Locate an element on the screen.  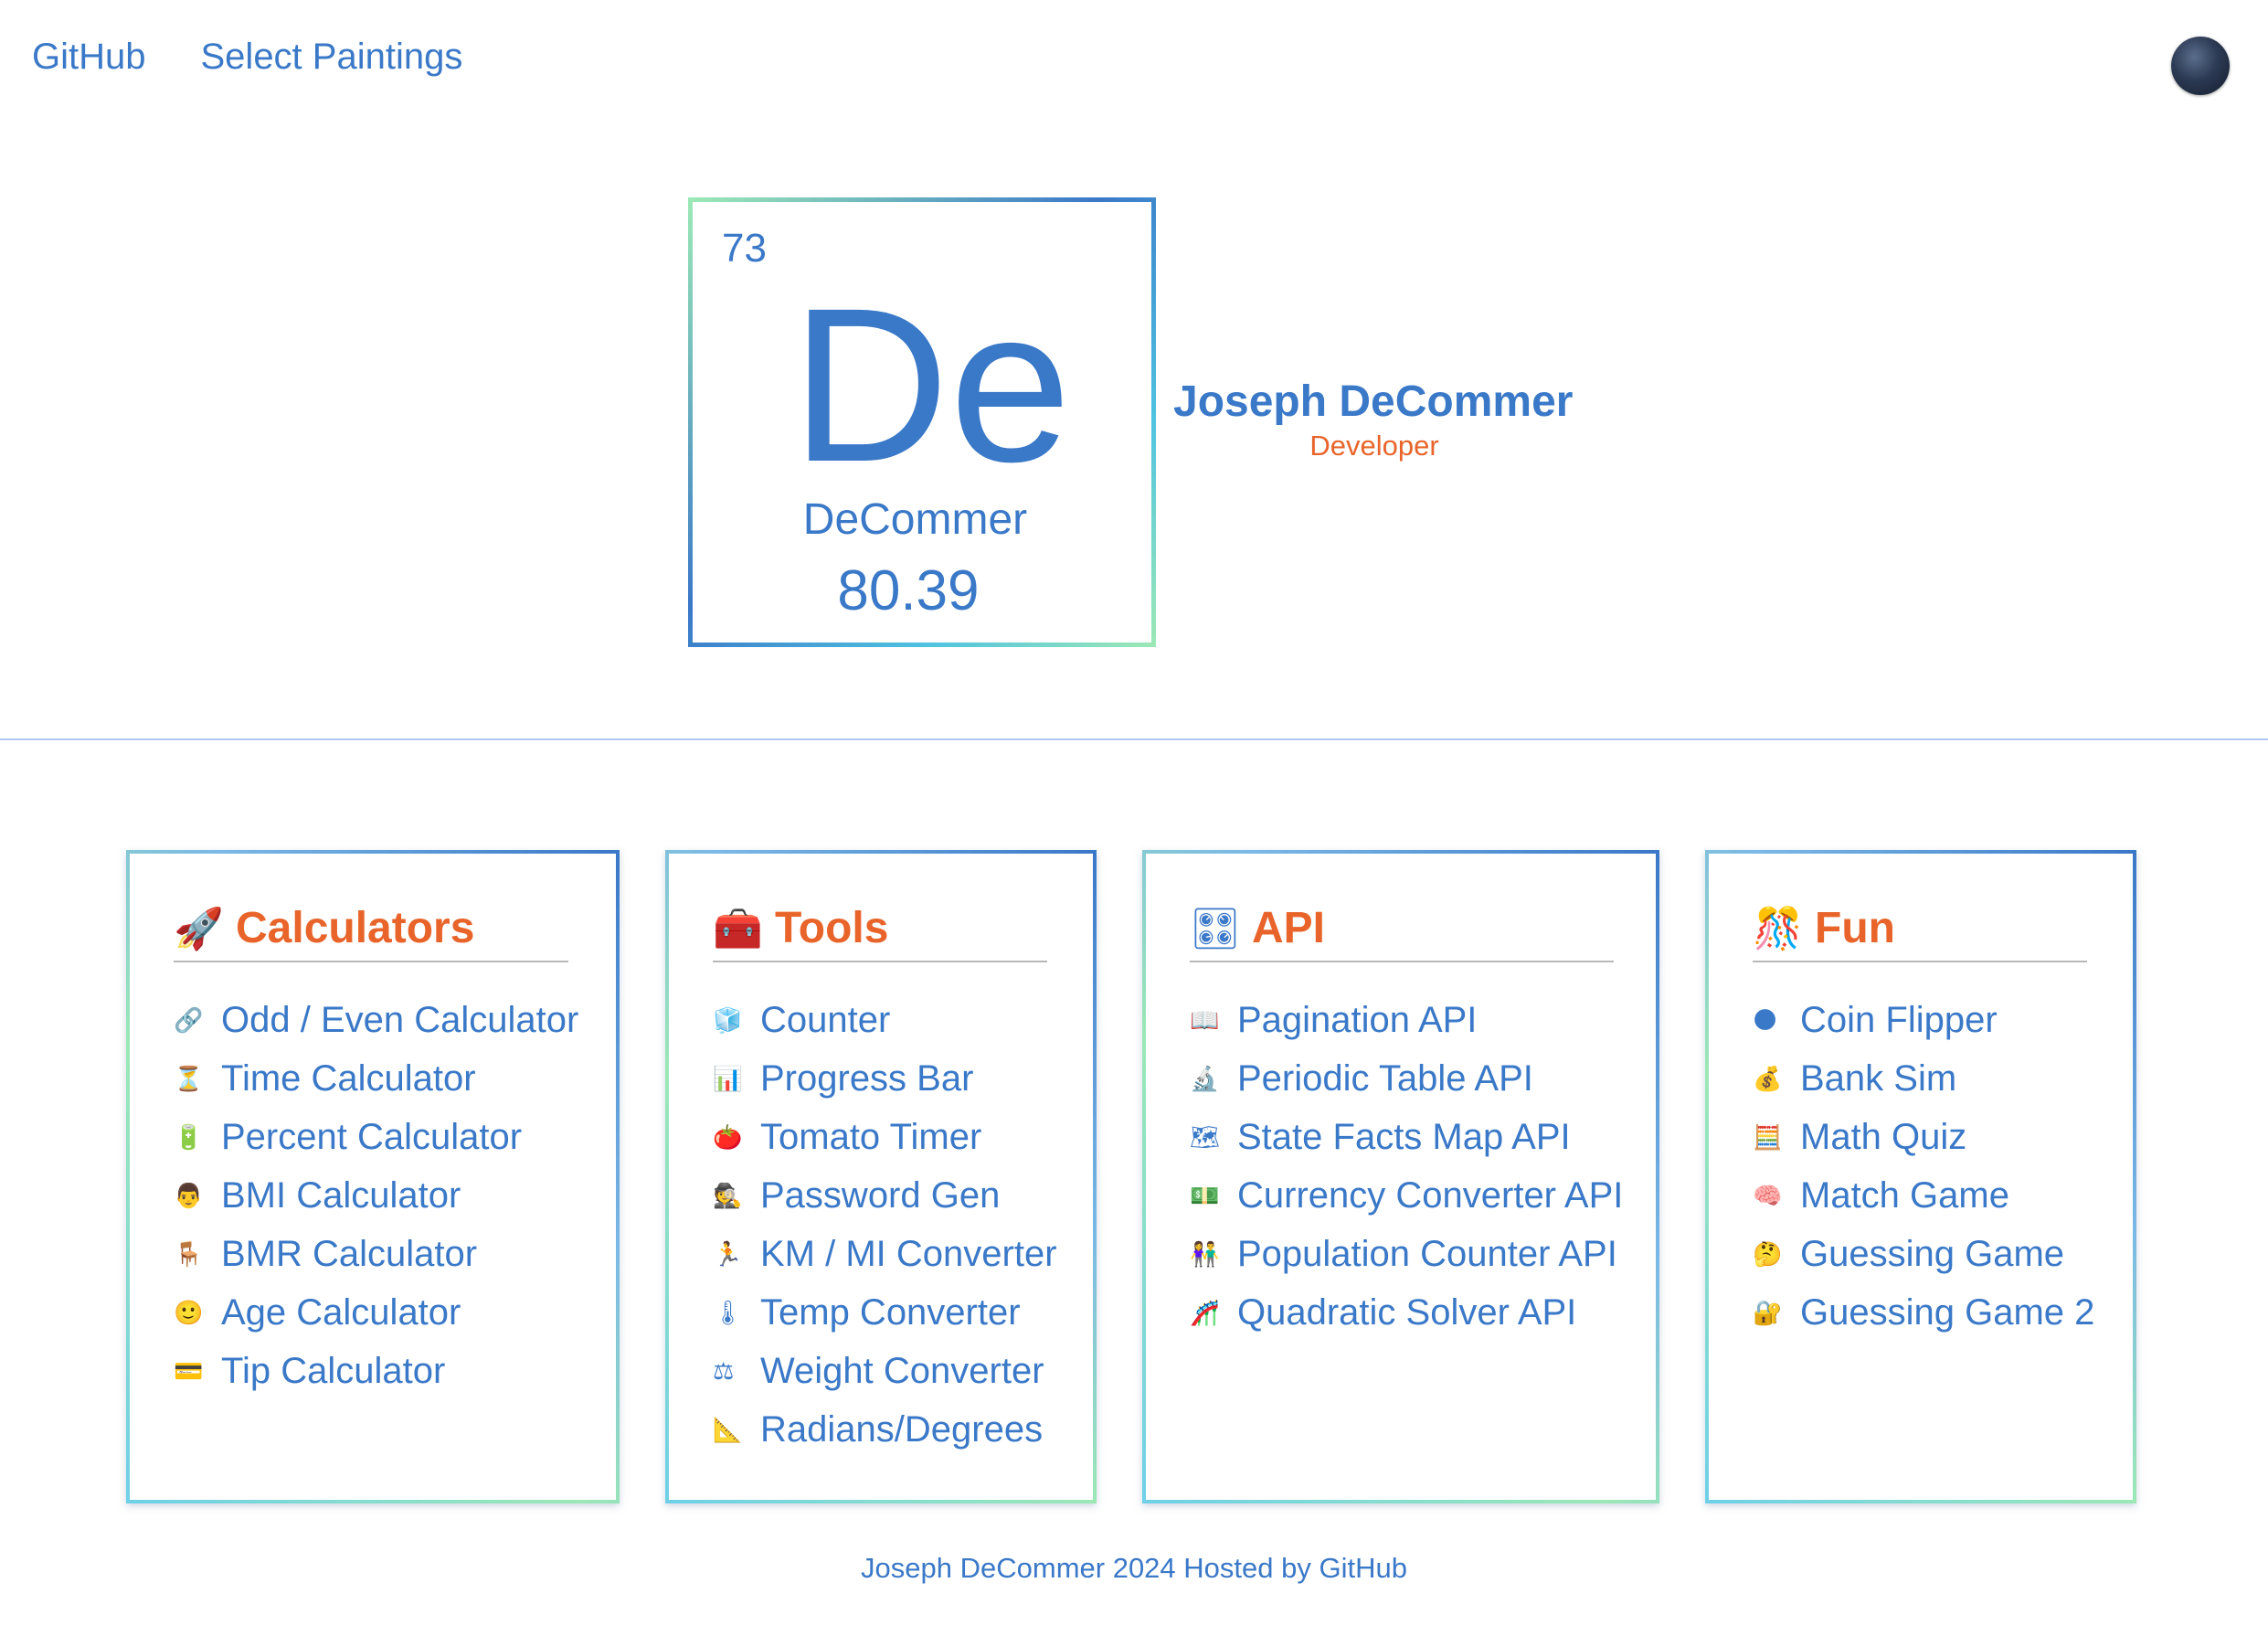
card-title: Fun is located at coordinates (1855, 928).